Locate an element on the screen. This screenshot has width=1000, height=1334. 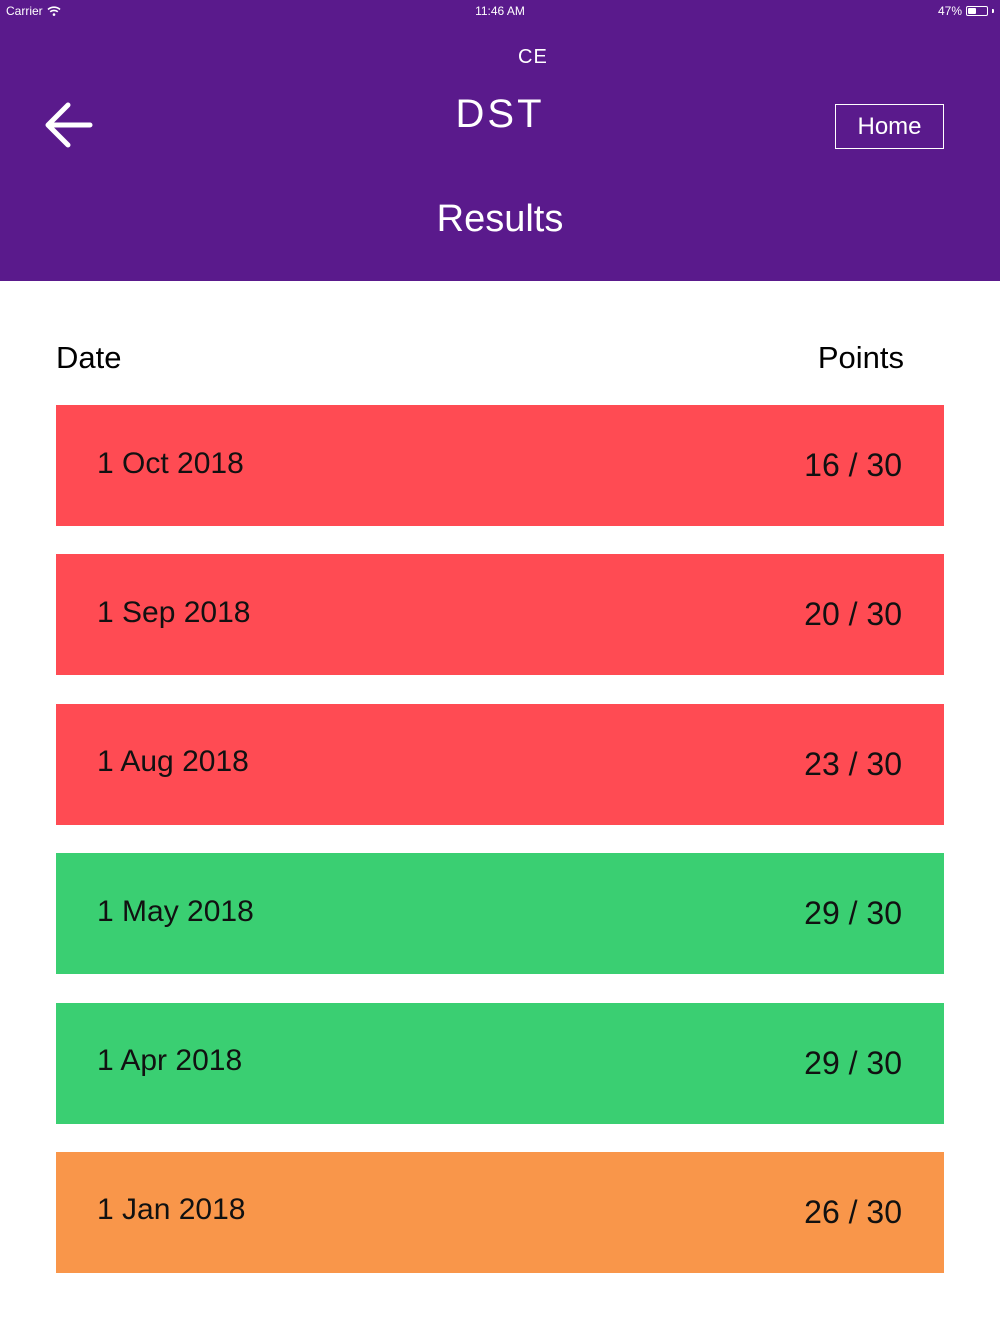
home-button: Home is located at coordinates (889, 126).